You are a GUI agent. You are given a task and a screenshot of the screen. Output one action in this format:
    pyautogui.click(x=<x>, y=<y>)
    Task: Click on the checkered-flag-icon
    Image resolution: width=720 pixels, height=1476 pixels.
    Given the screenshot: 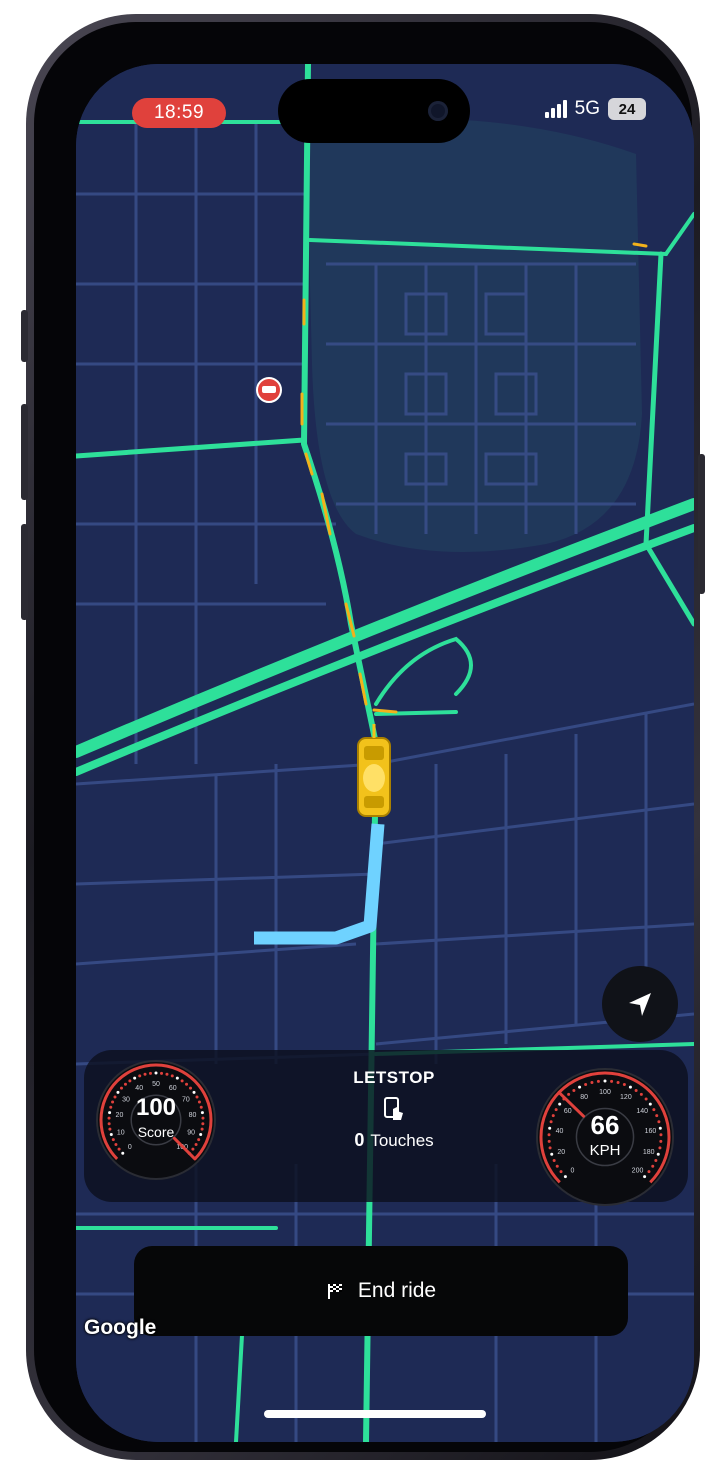 What is the action you would take?
    pyautogui.click(x=334, y=1291)
    